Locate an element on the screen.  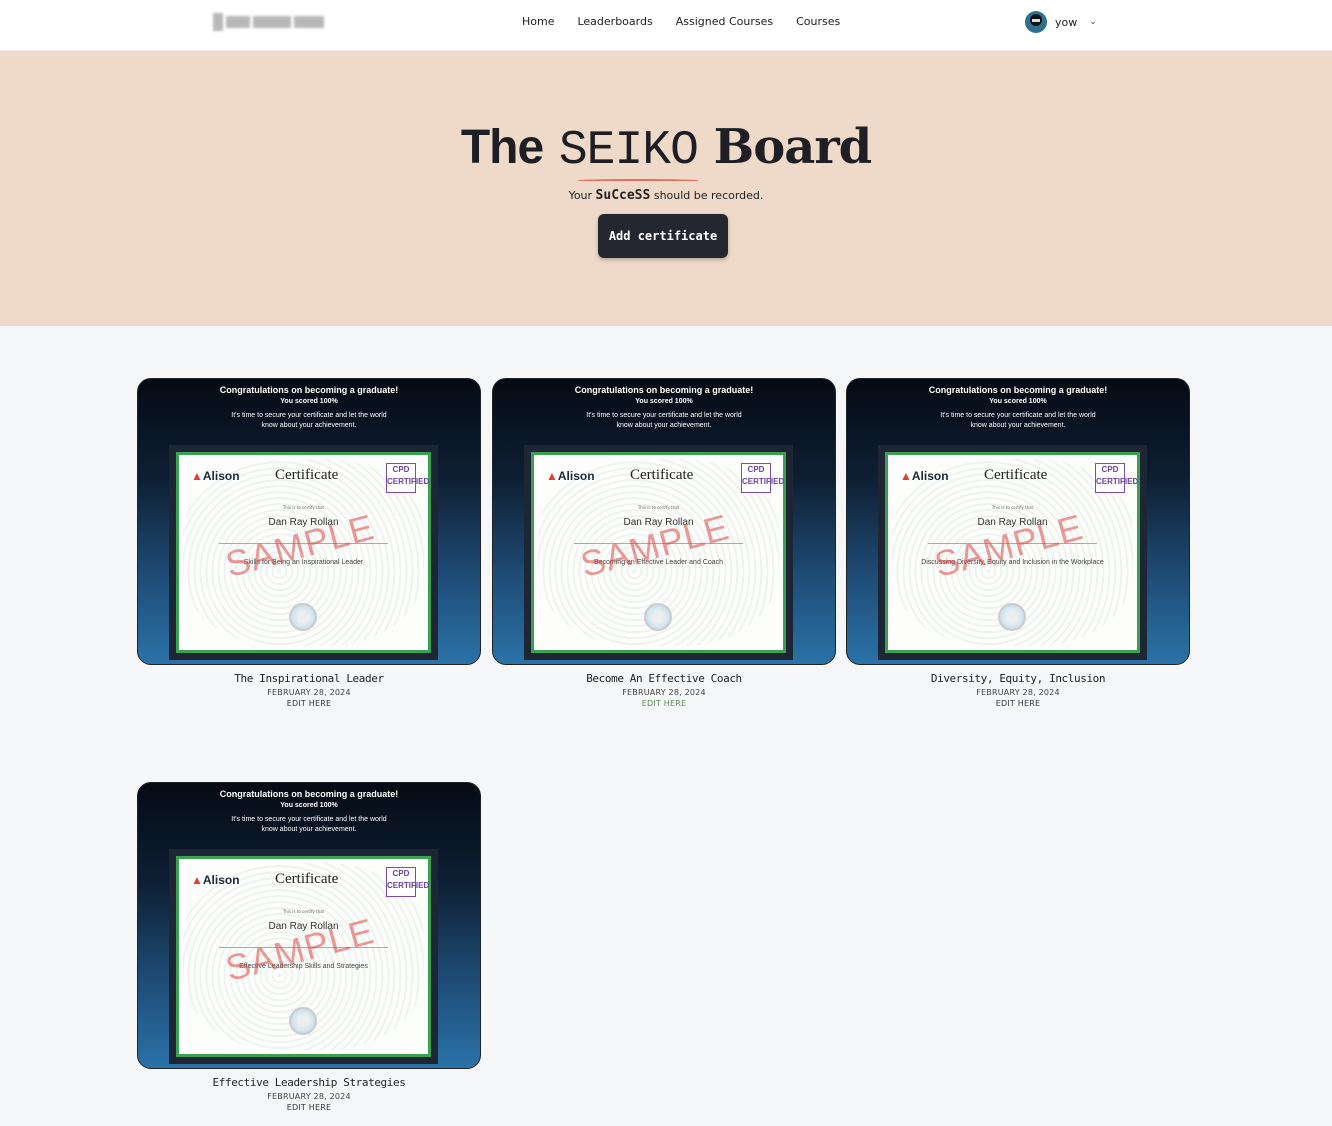
tagline-emphasis: SuCceSS is located at coordinates (623, 195).